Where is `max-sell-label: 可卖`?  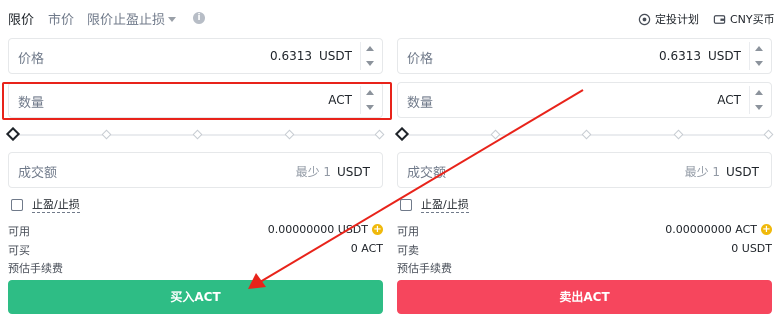 max-sell-label: 可卖 is located at coordinates (408, 250).